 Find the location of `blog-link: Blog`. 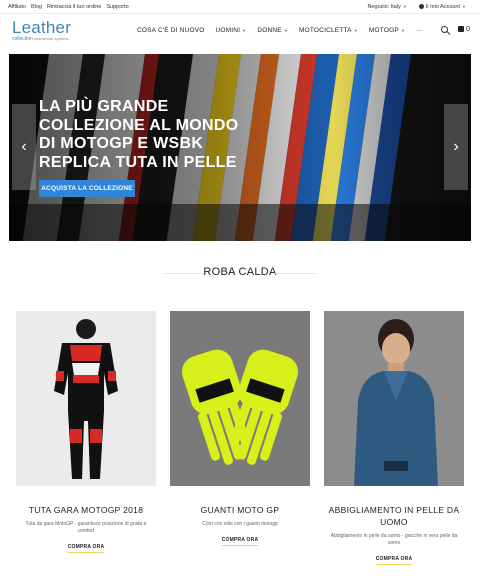

blog-link: Blog is located at coordinates (36, 7).